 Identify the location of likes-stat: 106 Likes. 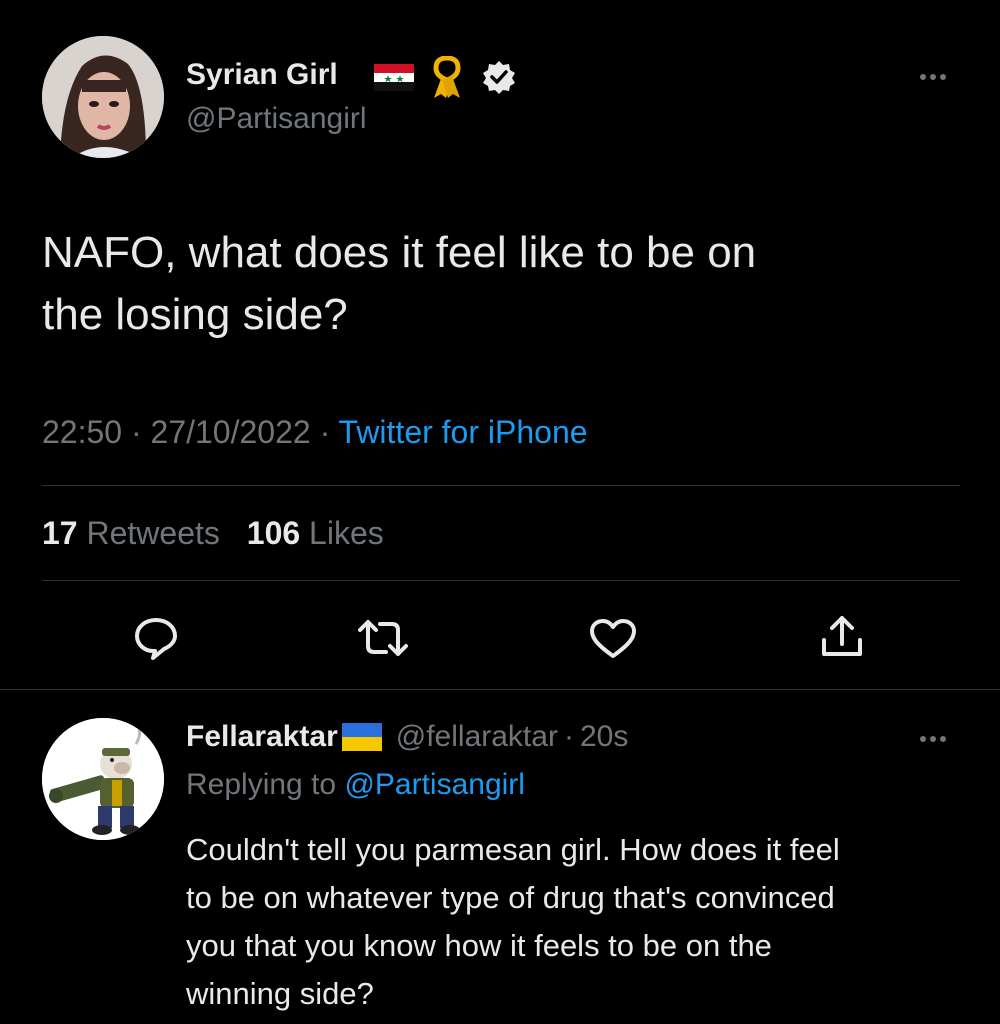
(315, 533).